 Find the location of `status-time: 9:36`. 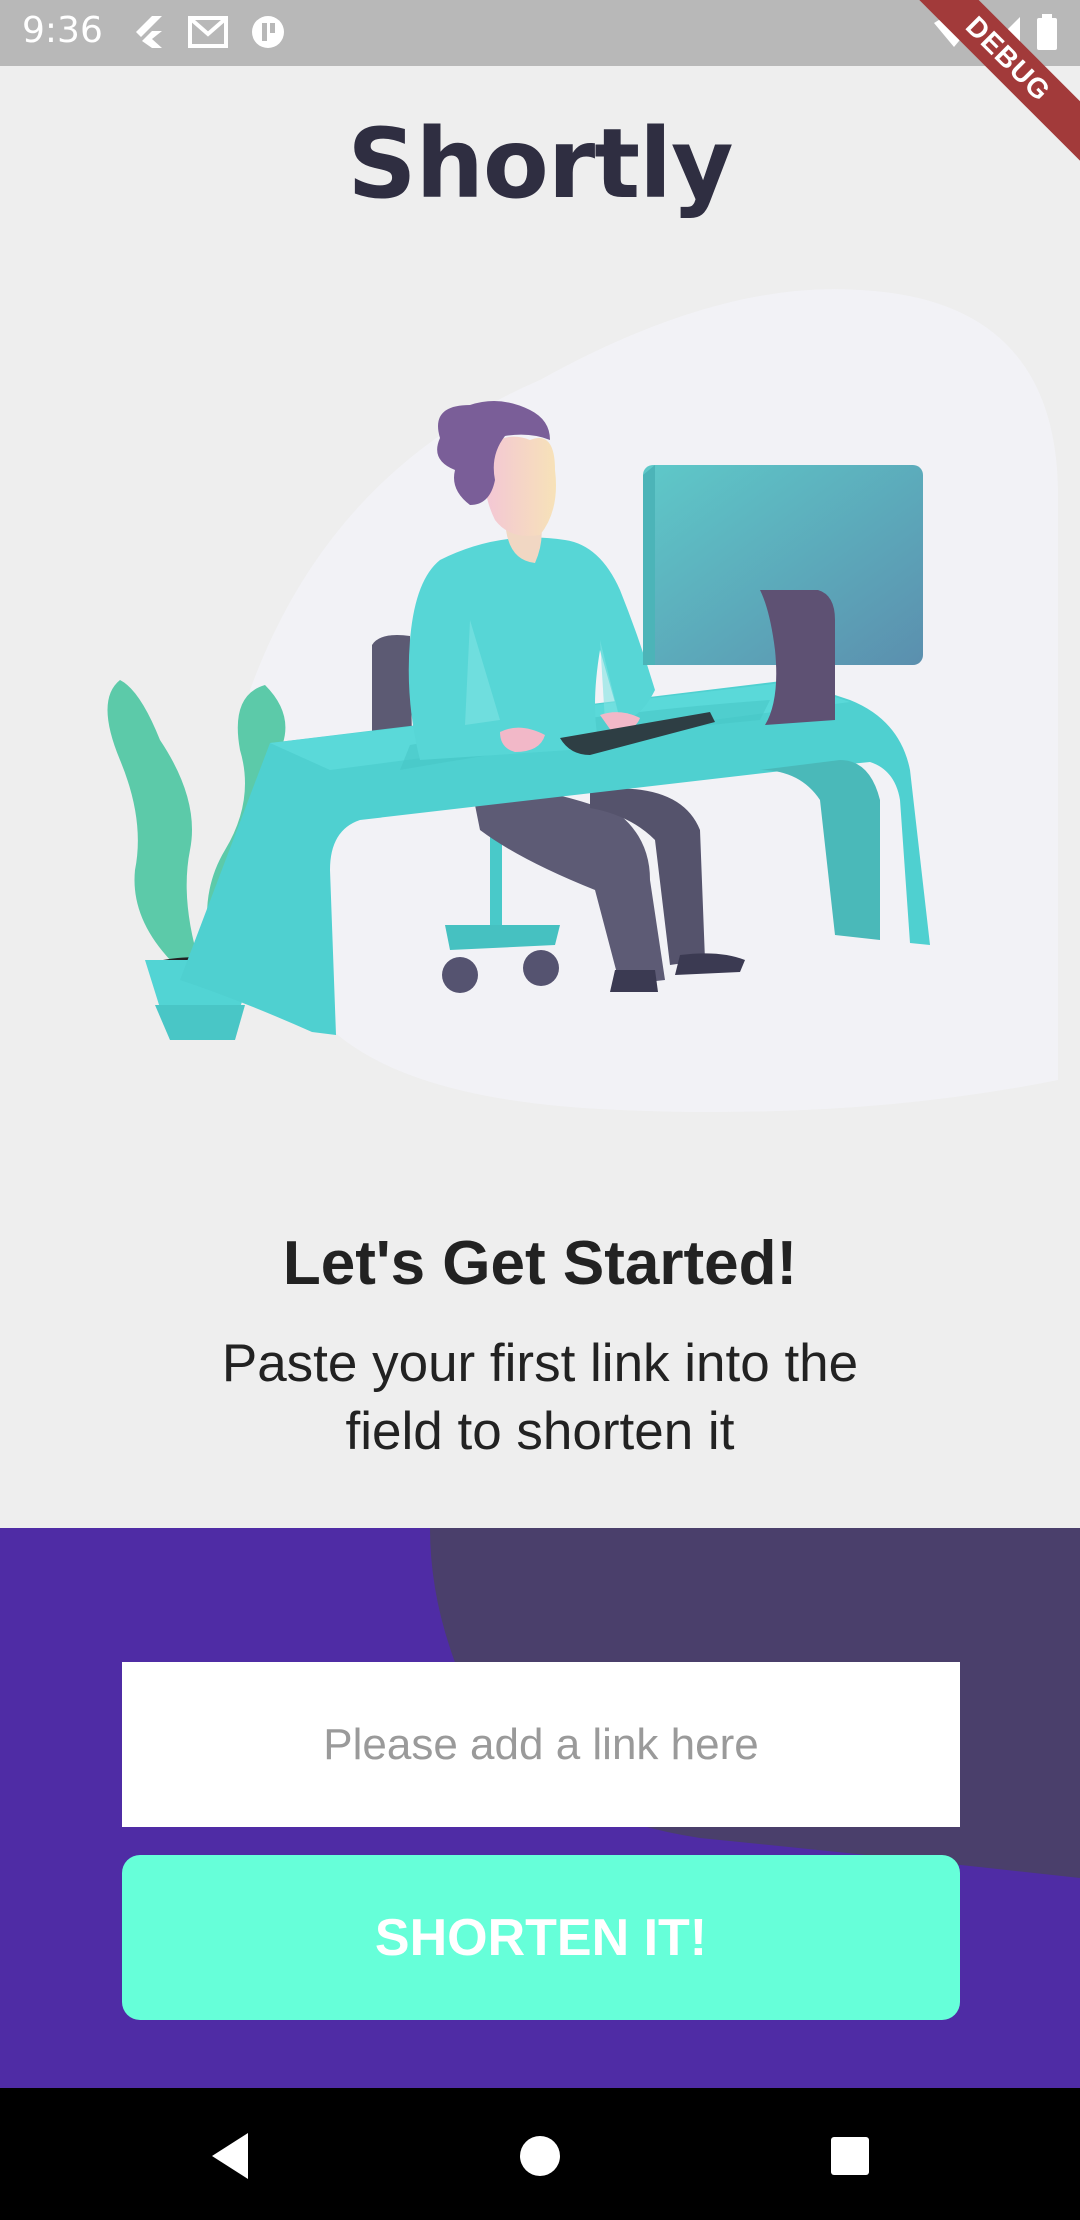

status-time: 9:36 is located at coordinates (62, 30).